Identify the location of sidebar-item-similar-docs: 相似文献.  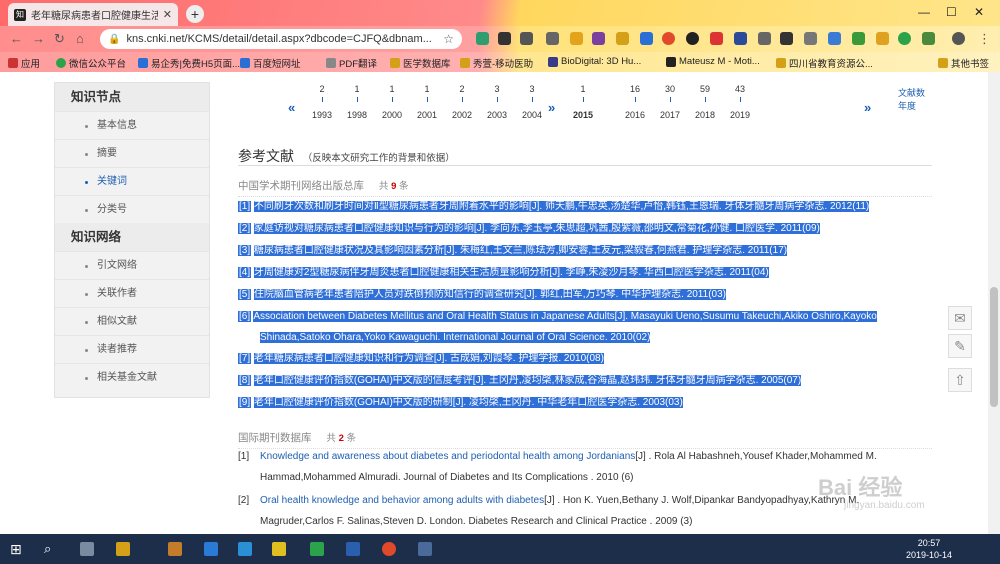
(132, 321).